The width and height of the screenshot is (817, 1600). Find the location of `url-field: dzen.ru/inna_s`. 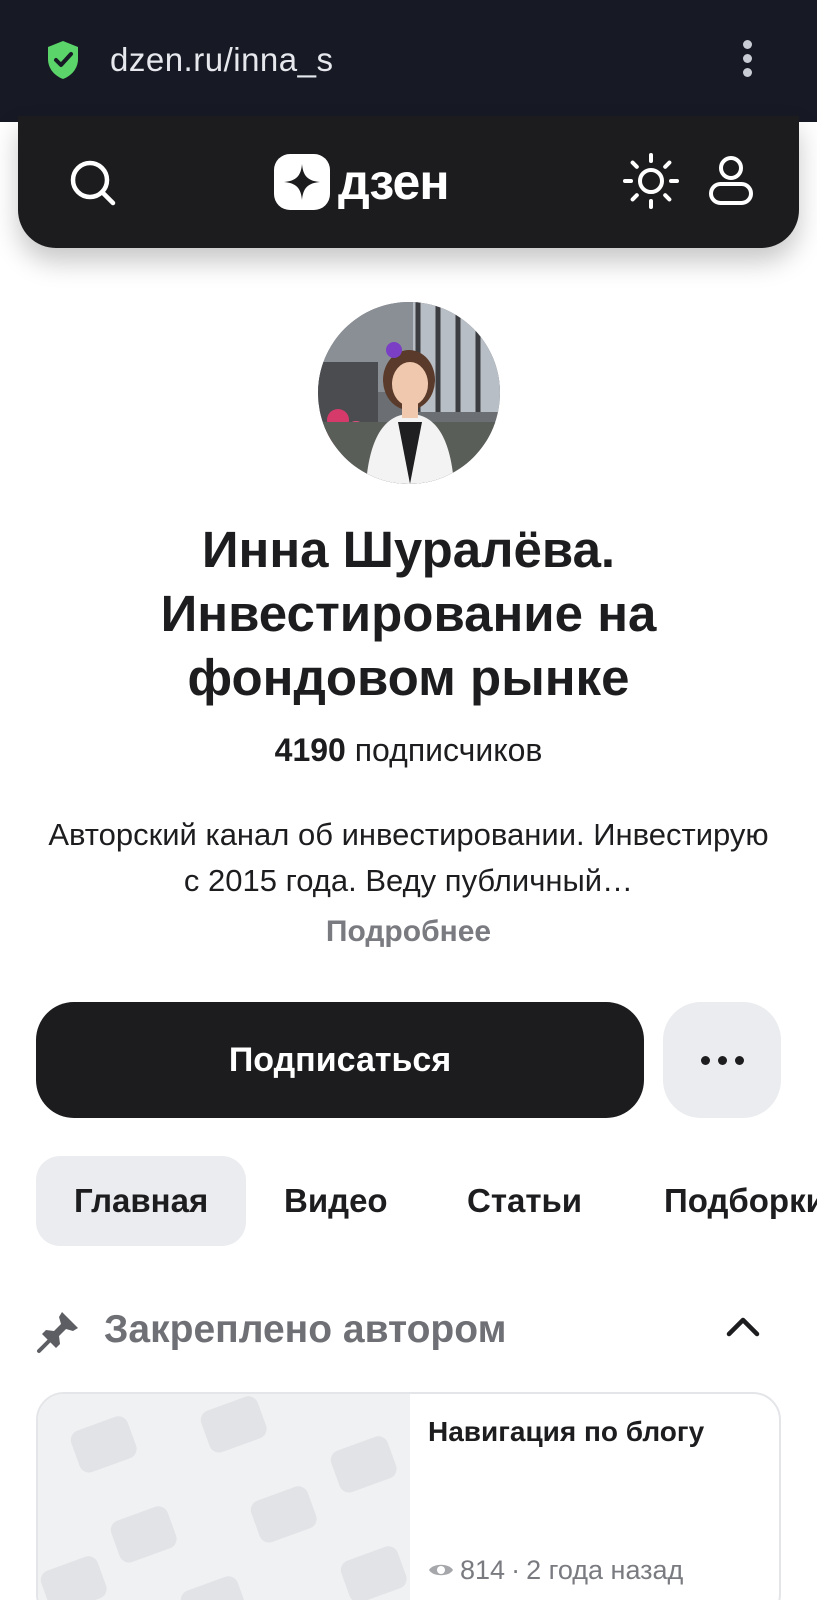

url-field: dzen.ru/inna_s is located at coordinates (221, 60).